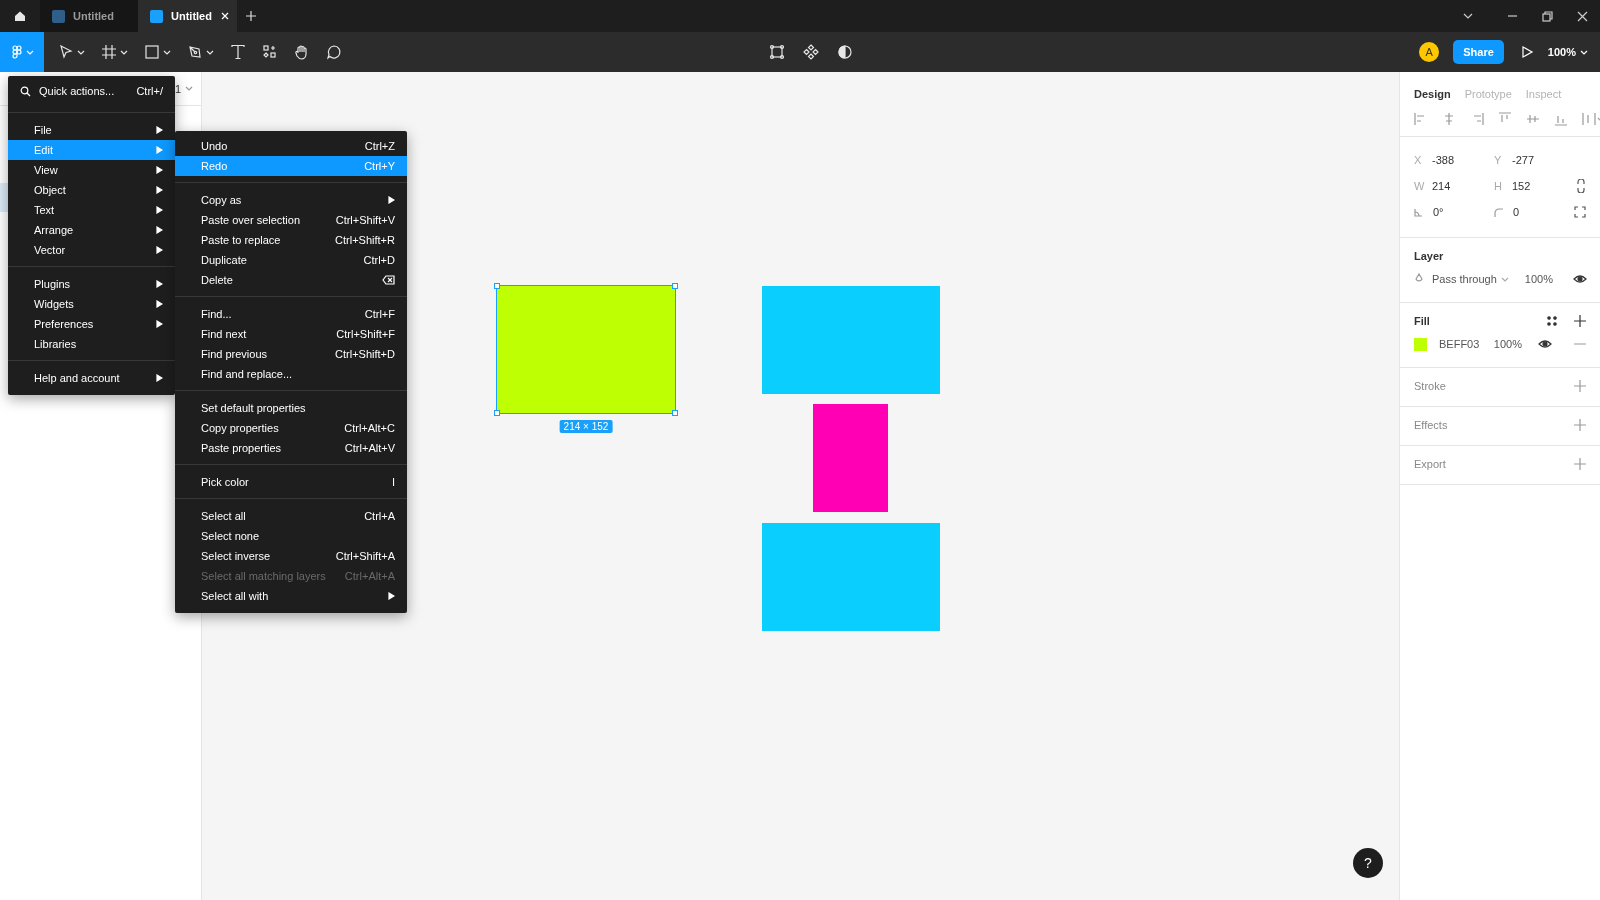 The image size is (1600, 900). I want to click on menu-item: Preferences, so click(91, 324).